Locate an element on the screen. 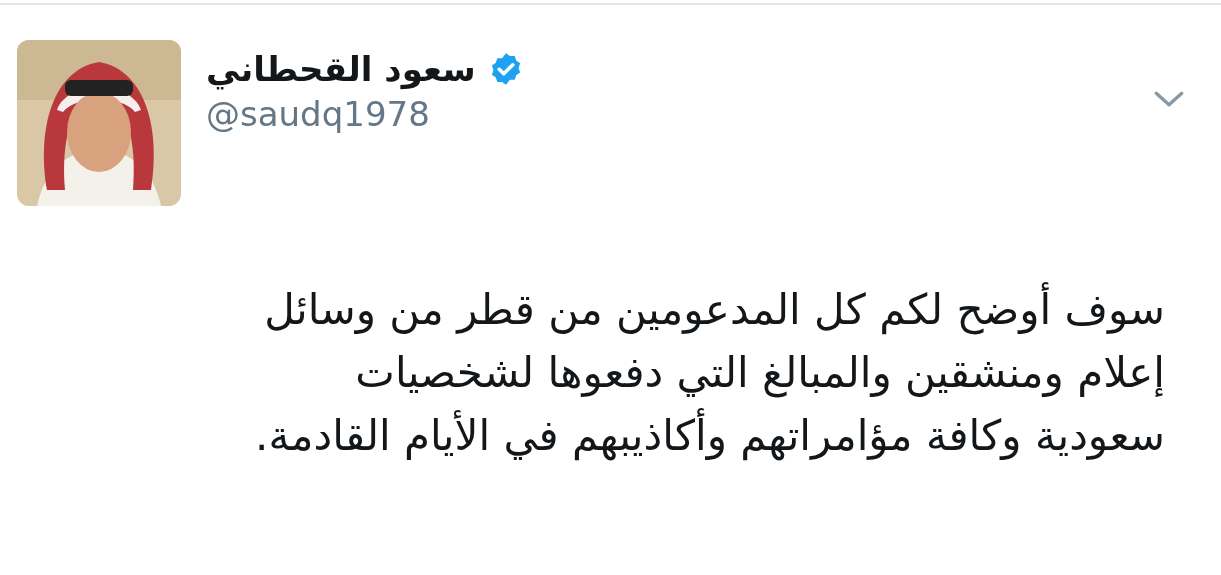 Image resolution: width=1221 pixels, height=575 pixels. author-name: سعود القحطاني is located at coordinates (341, 69).